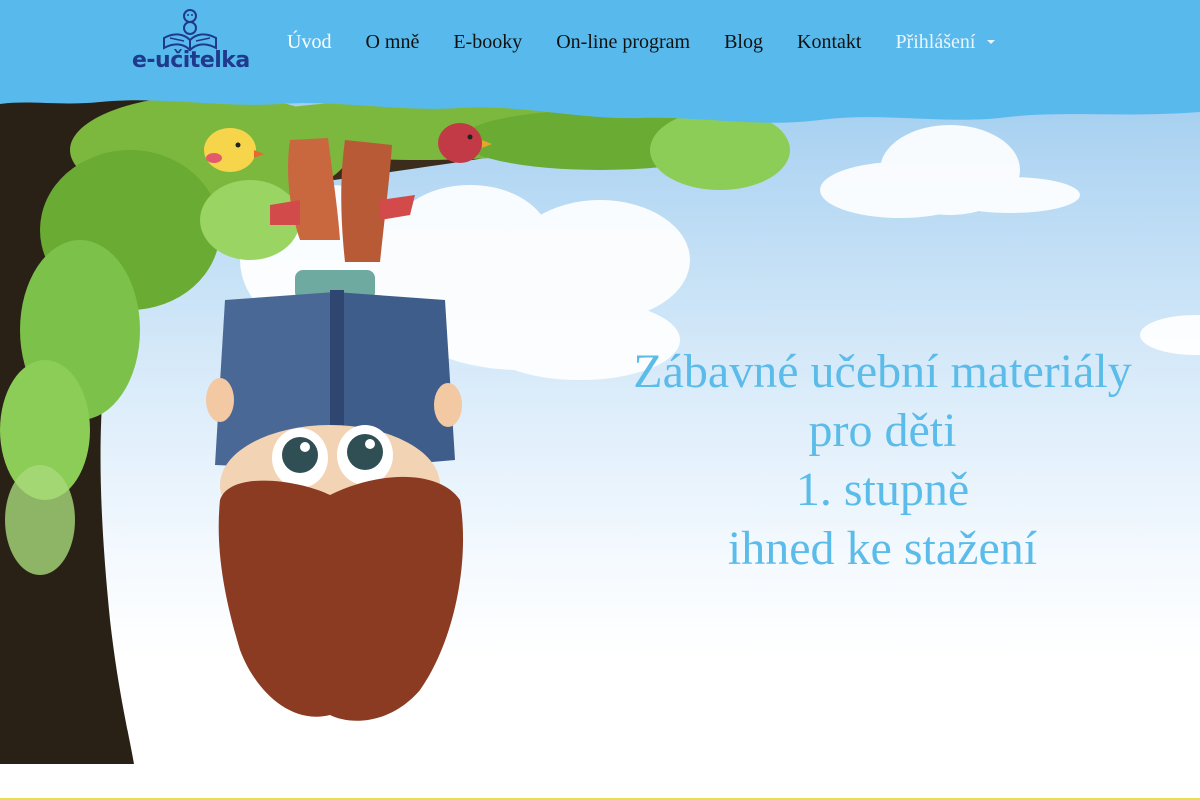  What do you see at coordinates (220, 400) in the screenshot?
I see `left-hand` at bounding box center [220, 400].